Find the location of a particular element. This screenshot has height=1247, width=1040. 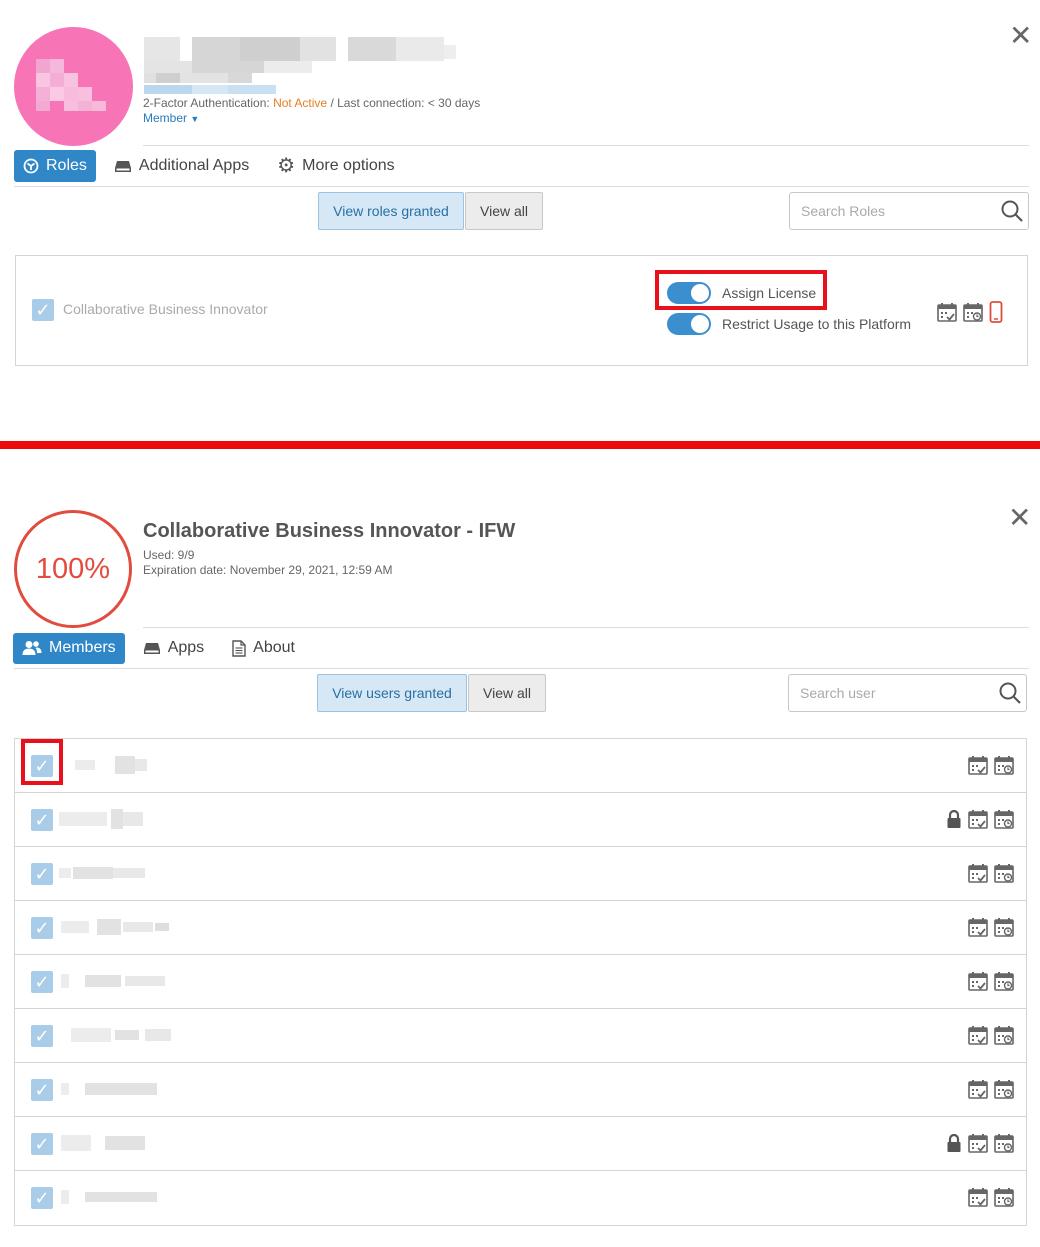

tab-about: About is located at coordinates (263, 648).